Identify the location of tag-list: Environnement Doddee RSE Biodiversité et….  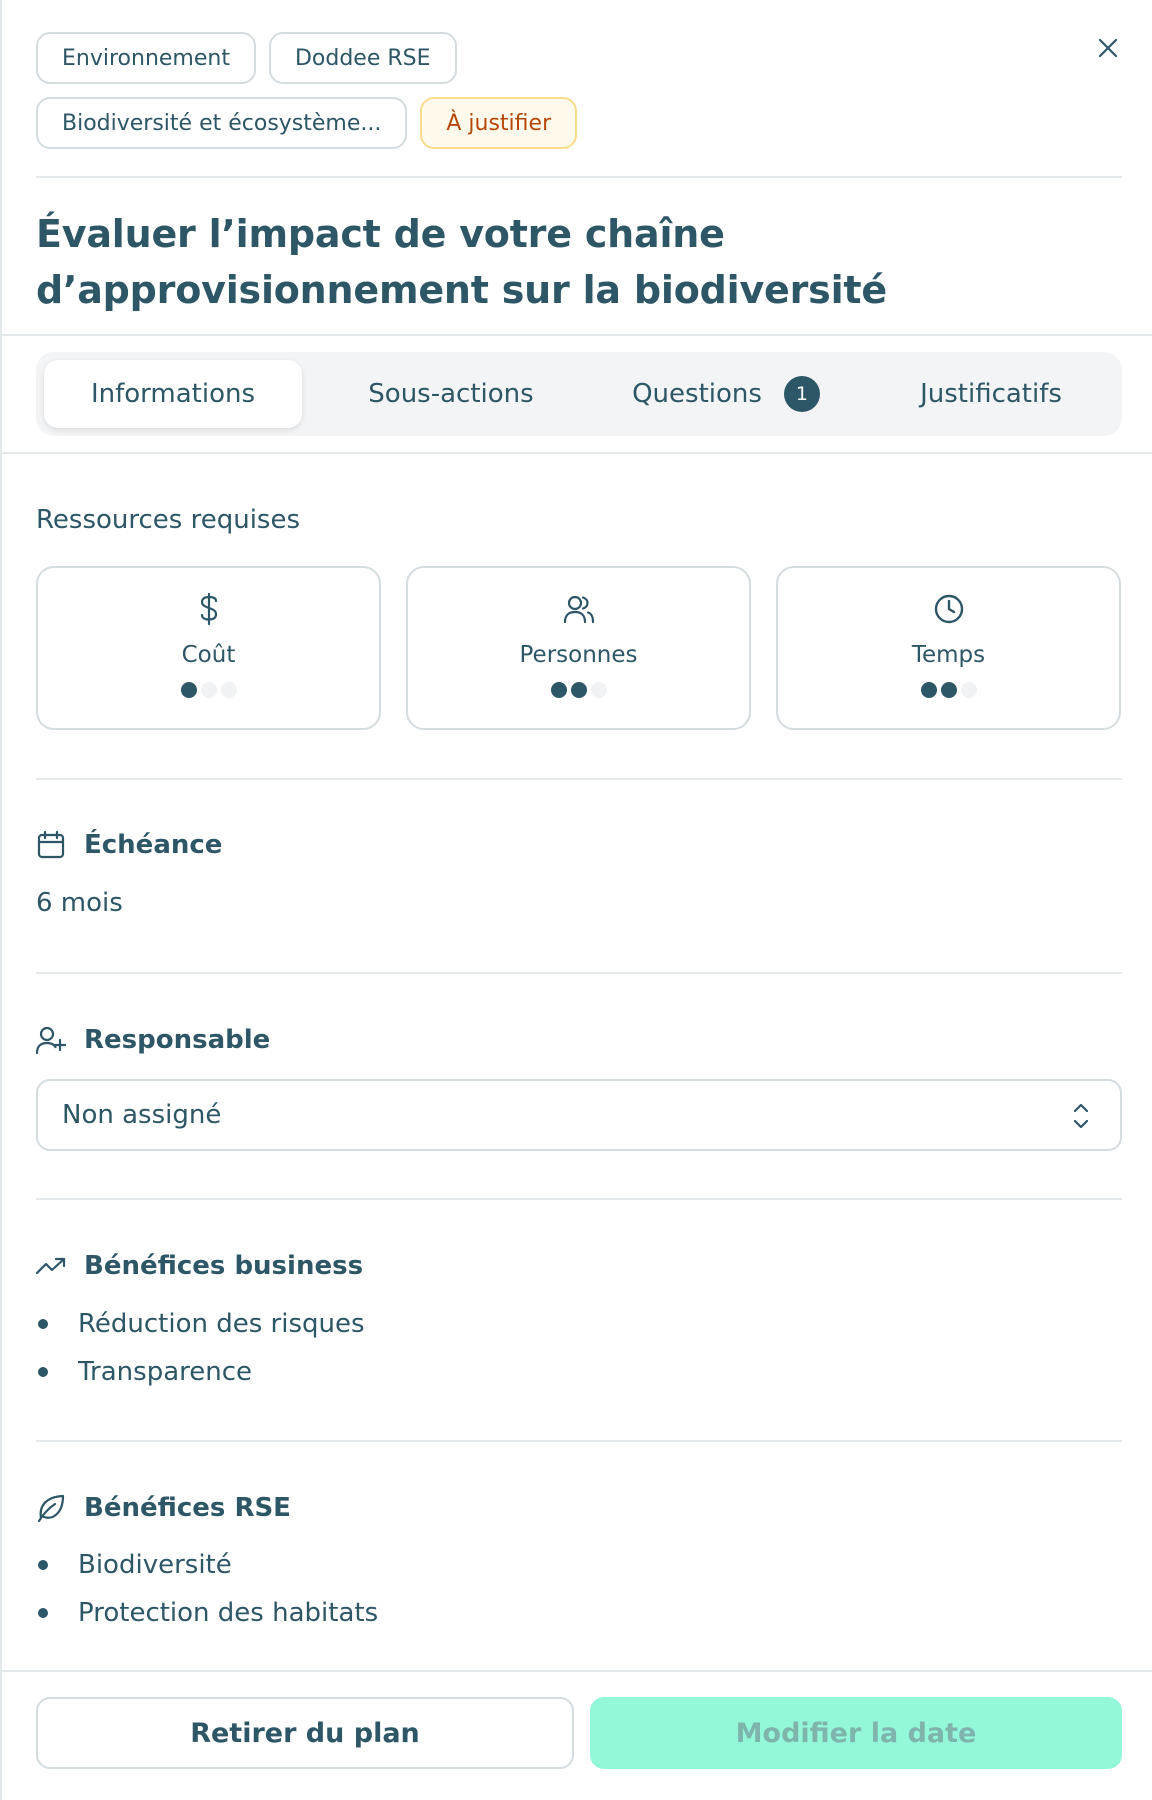
(536, 97).